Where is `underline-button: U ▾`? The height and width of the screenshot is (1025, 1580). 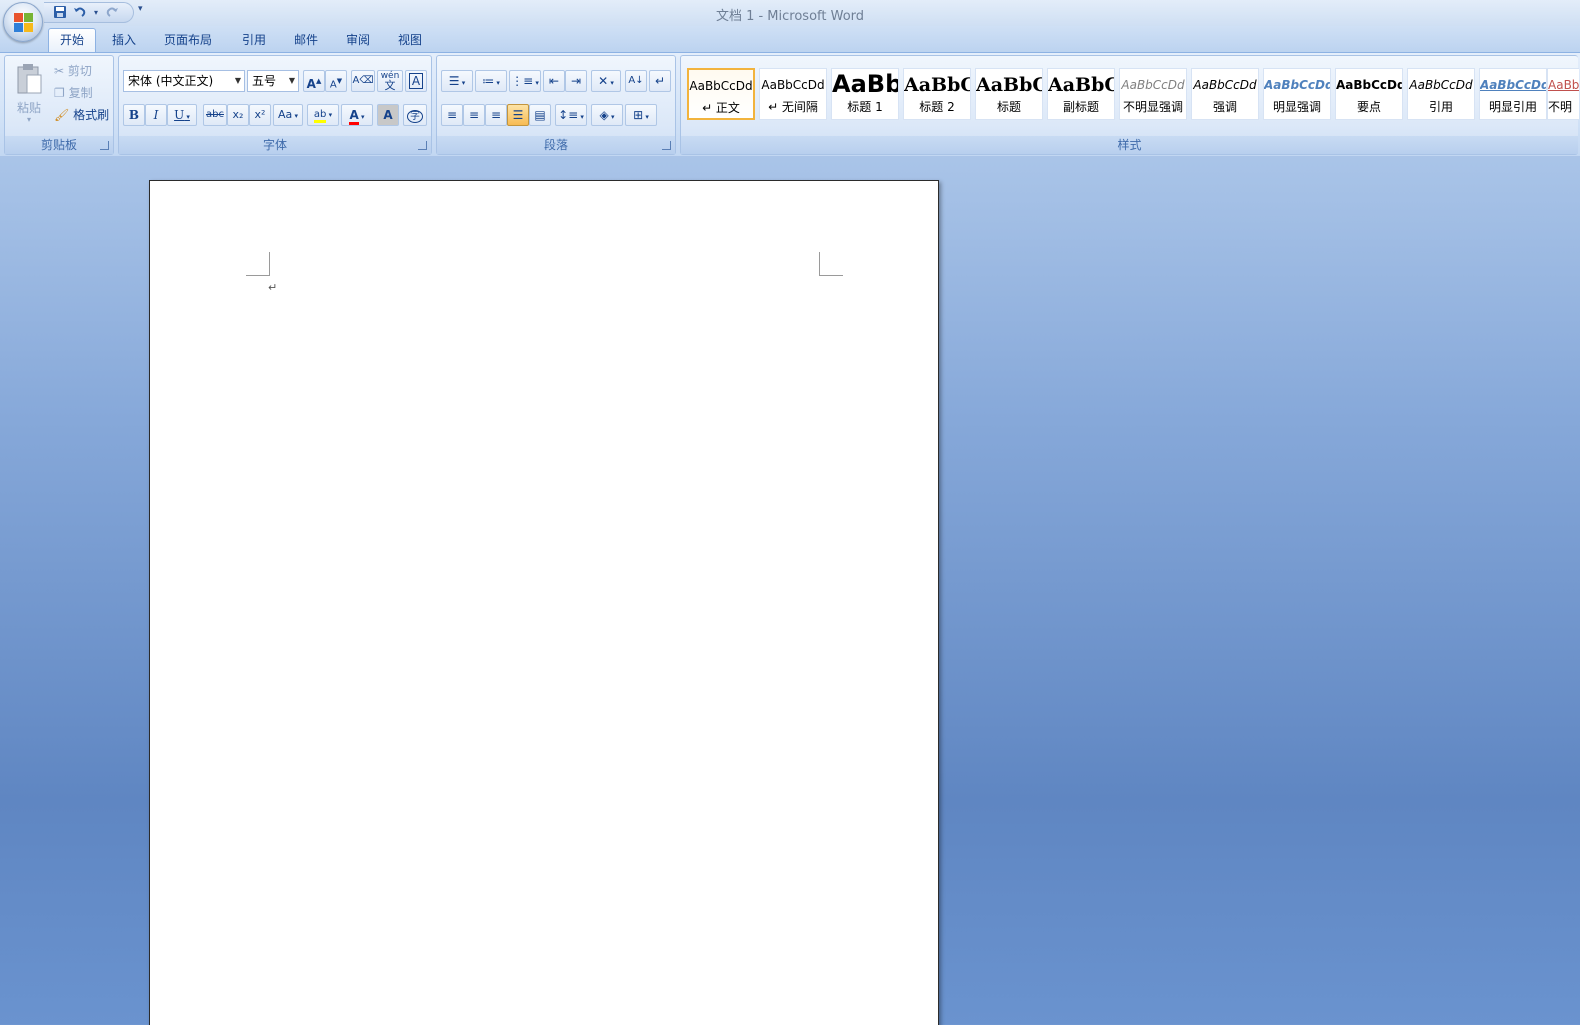 underline-button: U ▾ is located at coordinates (182, 115).